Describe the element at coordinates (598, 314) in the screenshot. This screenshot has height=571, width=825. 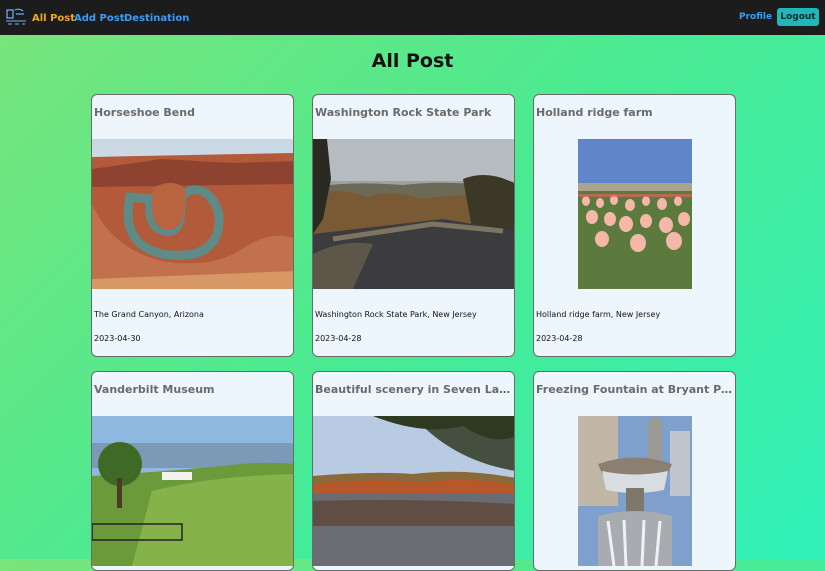
I see `post-location: Holland ridge farm, New Jersey` at that location.